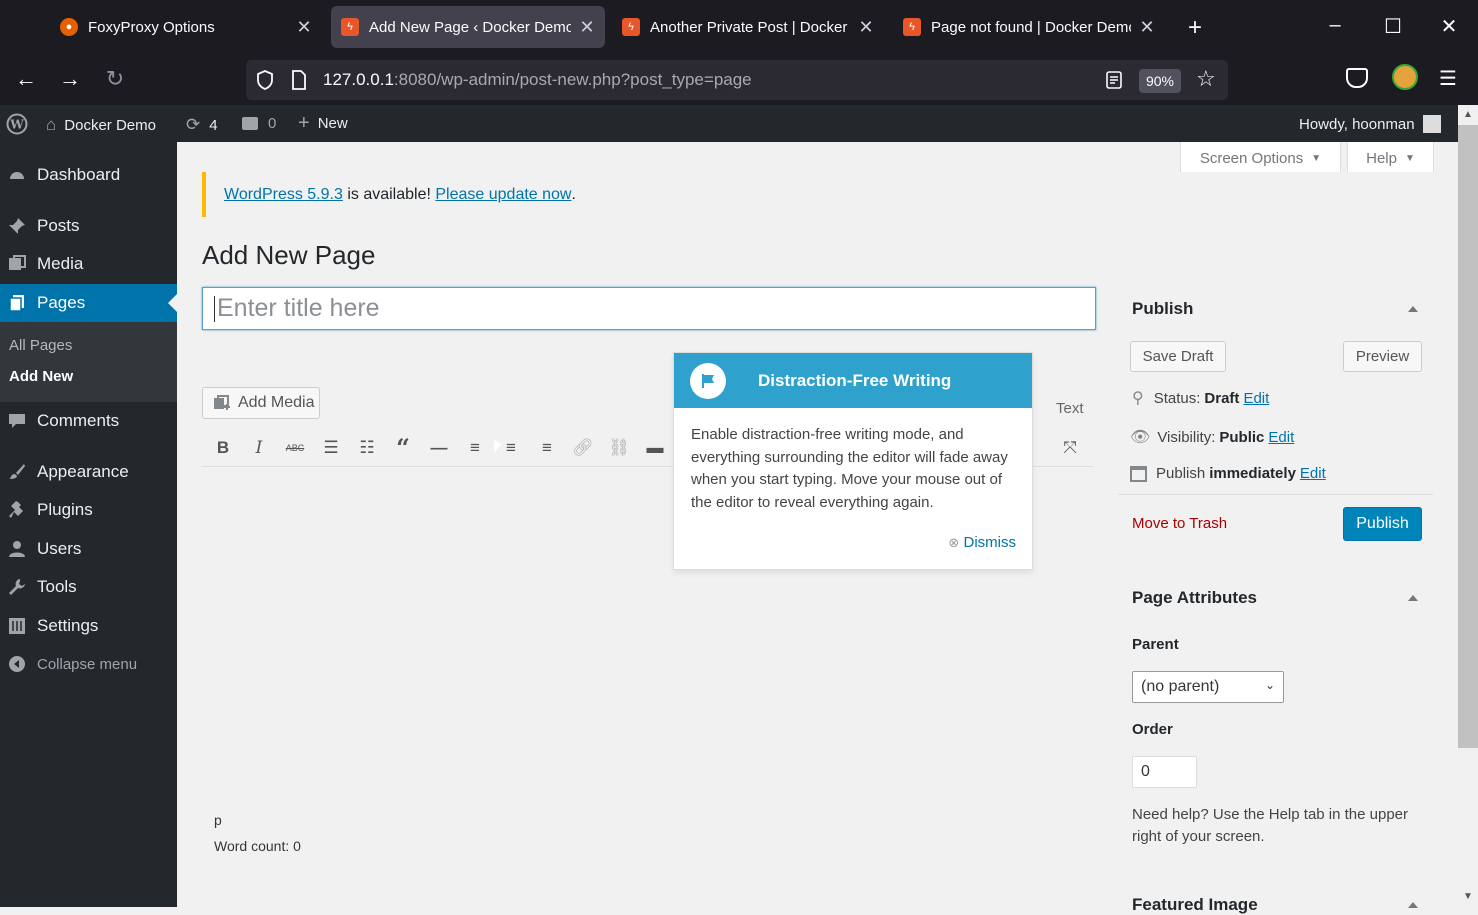 This screenshot has width=1478, height=915. What do you see at coordinates (88, 226) in the screenshot?
I see `menu-posts: Posts` at bounding box center [88, 226].